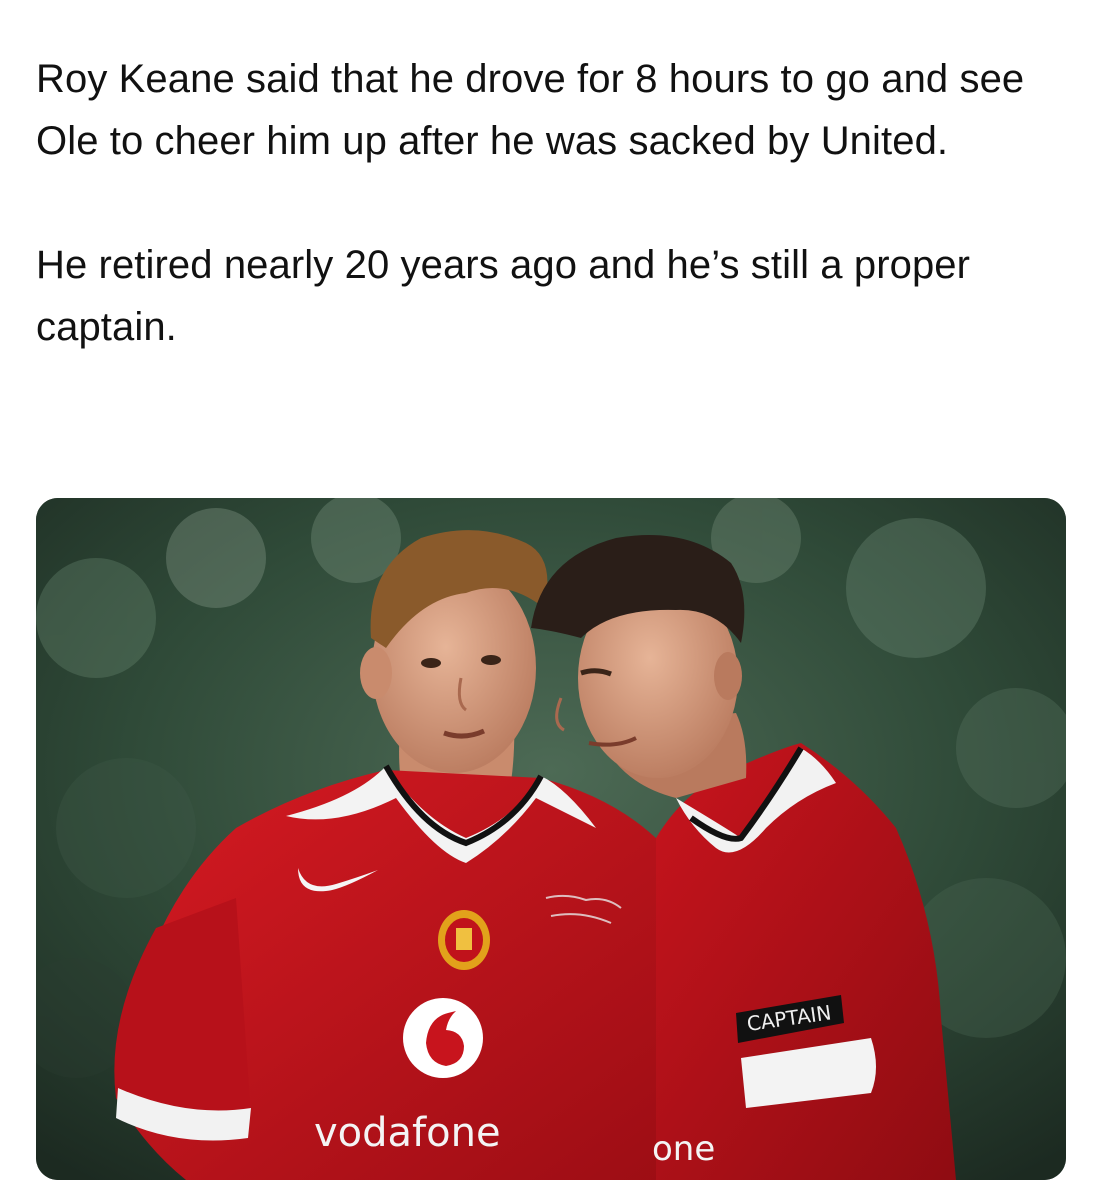 This screenshot has width=1099, height=1200. What do you see at coordinates (407, 1133) in the screenshot?
I see `sponsor-text: vodafone` at bounding box center [407, 1133].